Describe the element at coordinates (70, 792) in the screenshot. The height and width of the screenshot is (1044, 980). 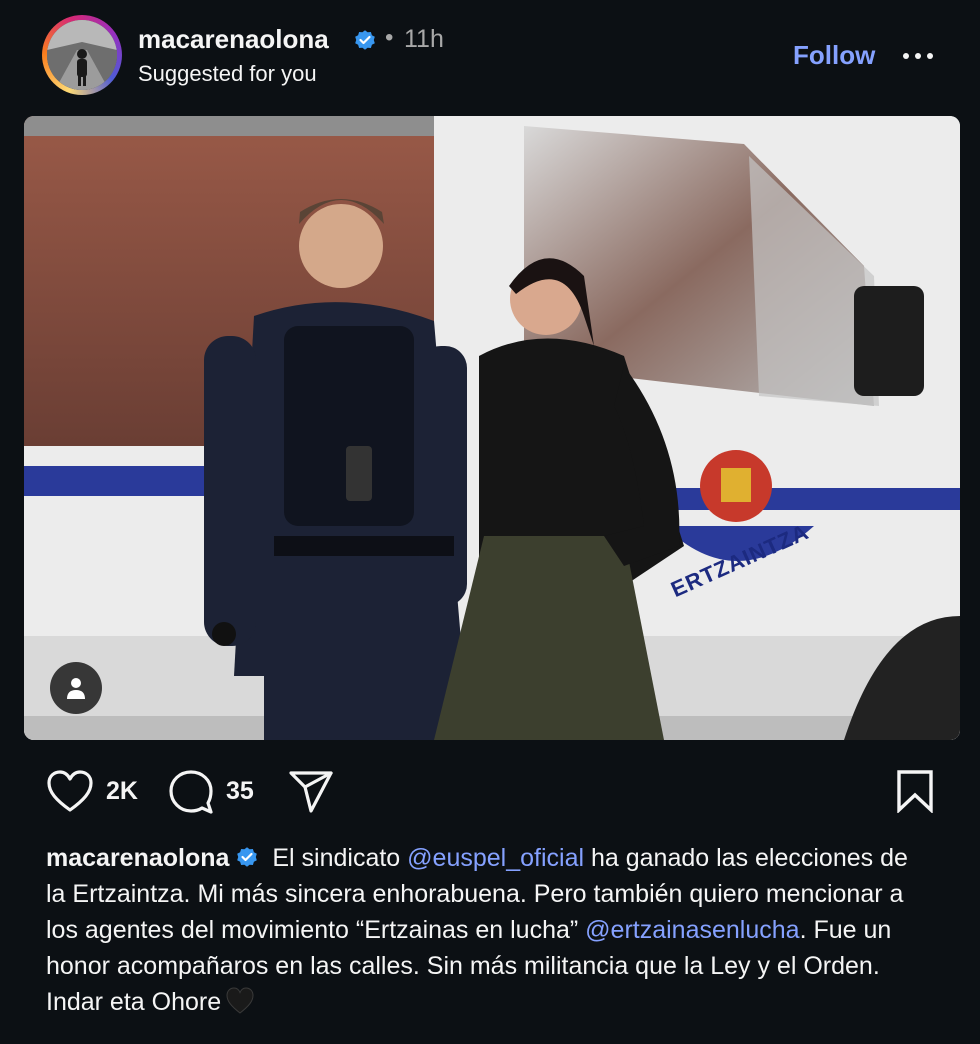
I see `heart-icon` at that location.